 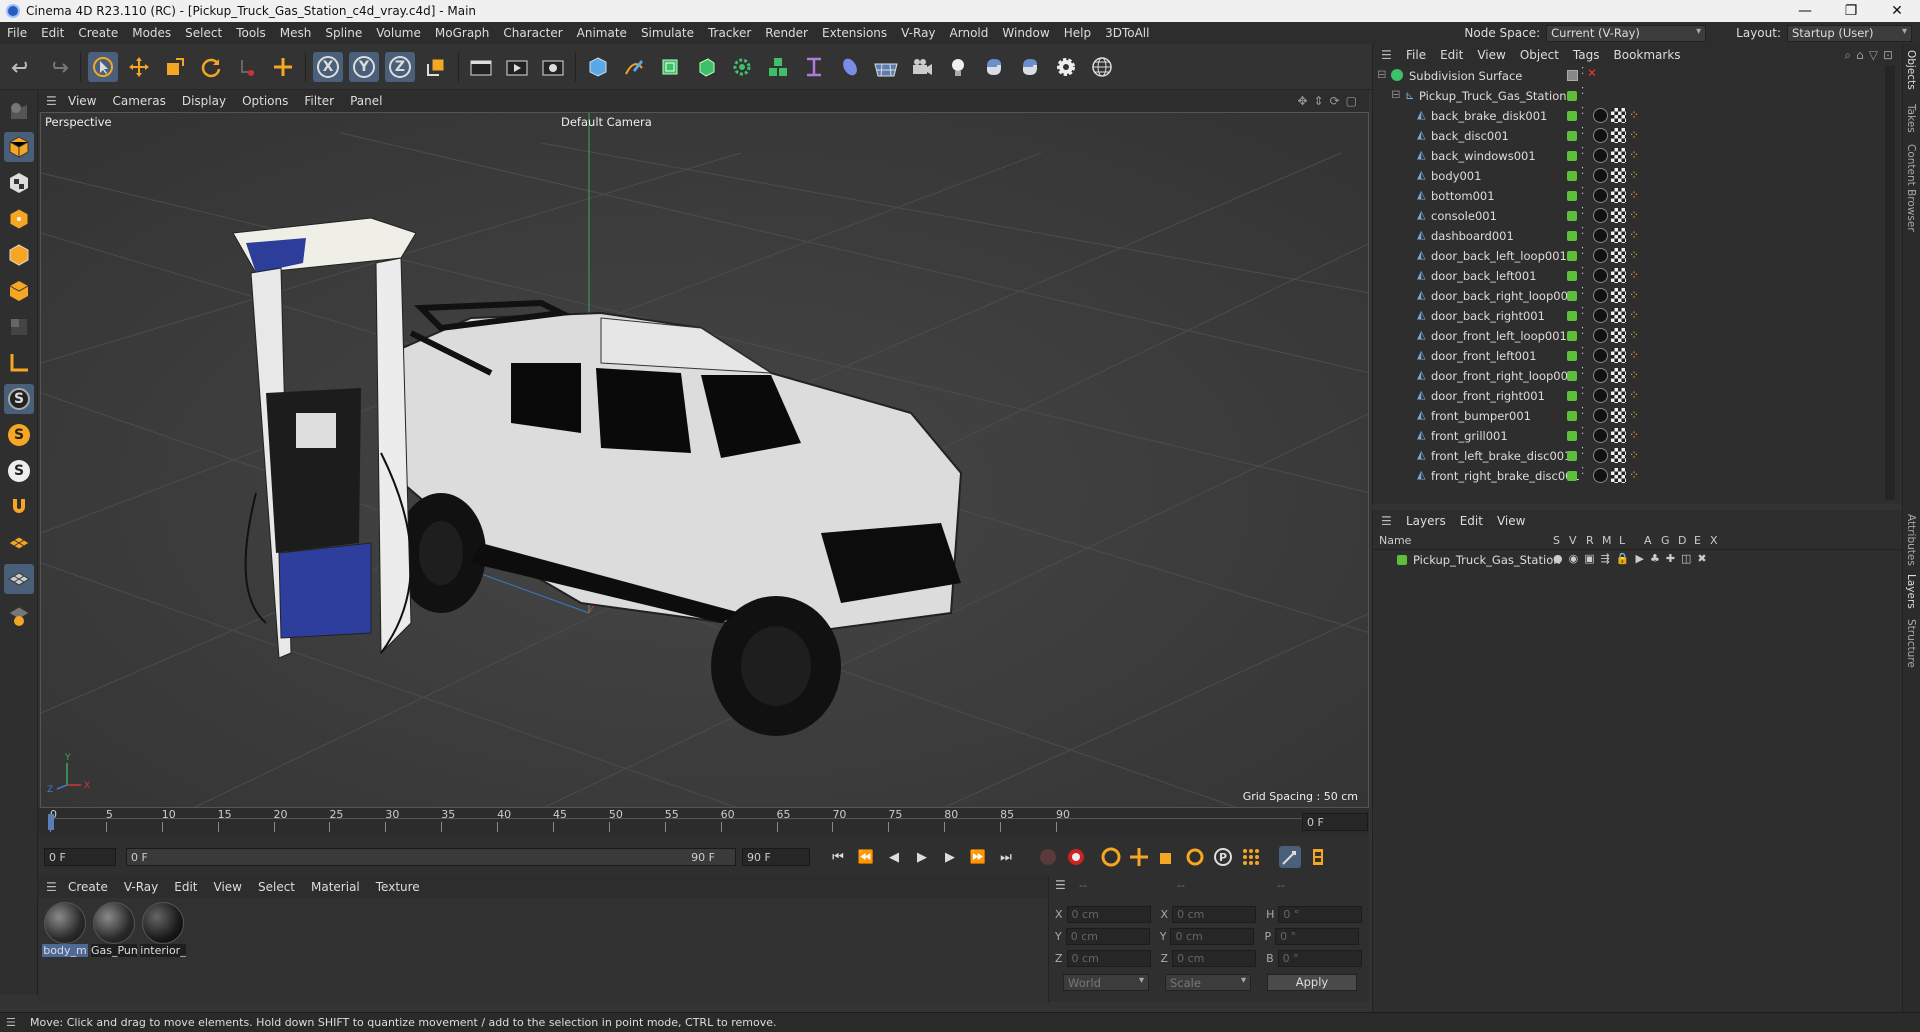 What do you see at coordinates (1195, 857) in the screenshot?
I see `key-rotation-button` at bounding box center [1195, 857].